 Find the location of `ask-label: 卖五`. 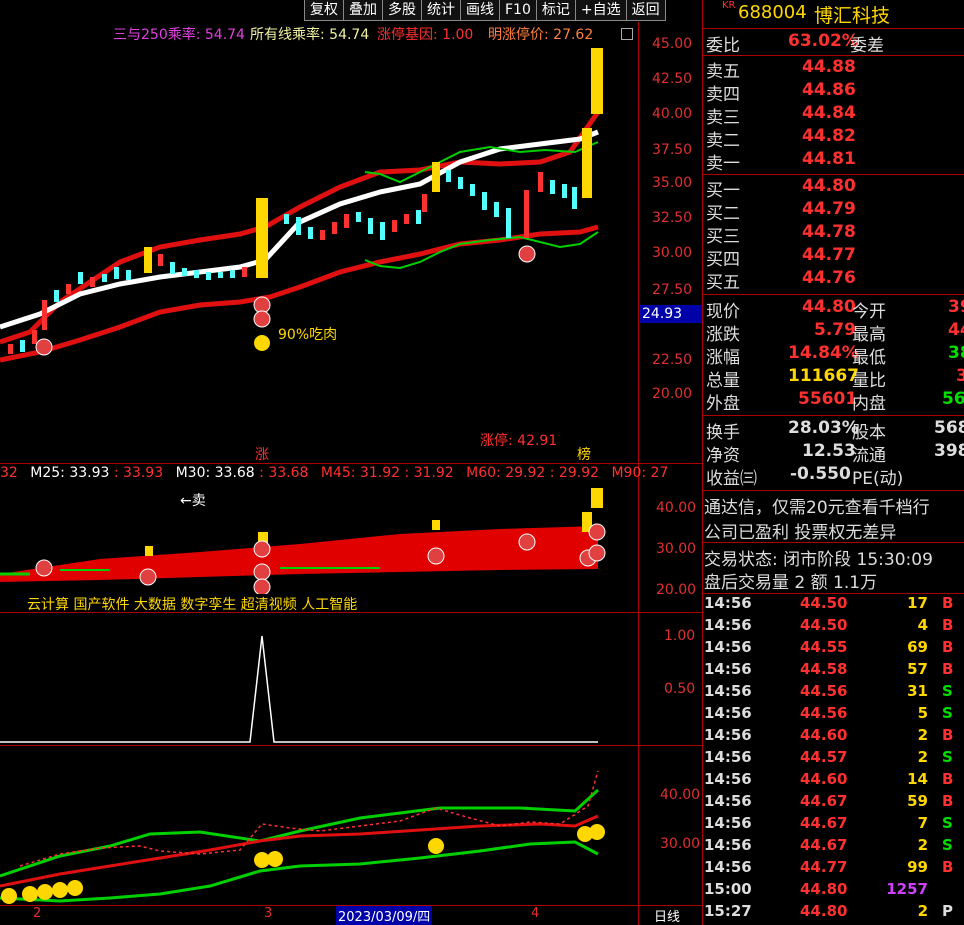

ask-label: 卖五 is located at coordinates (723, 72).